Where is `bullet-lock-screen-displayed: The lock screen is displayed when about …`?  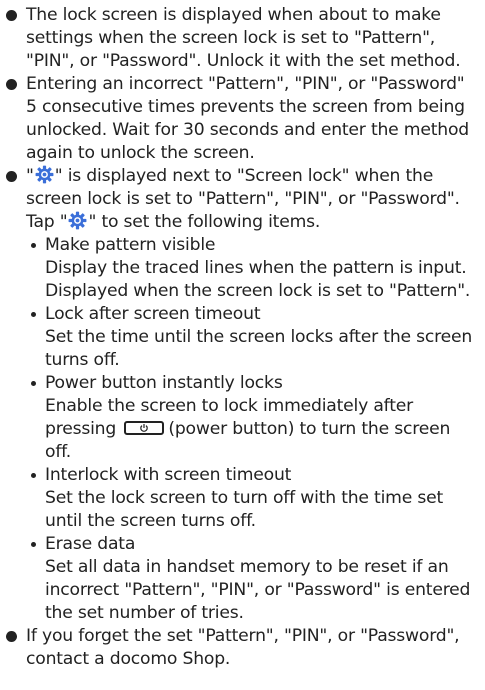
bullet-lock-screen-displayed: The lock screen is displayed when about … is located at coordinates (241, 38).